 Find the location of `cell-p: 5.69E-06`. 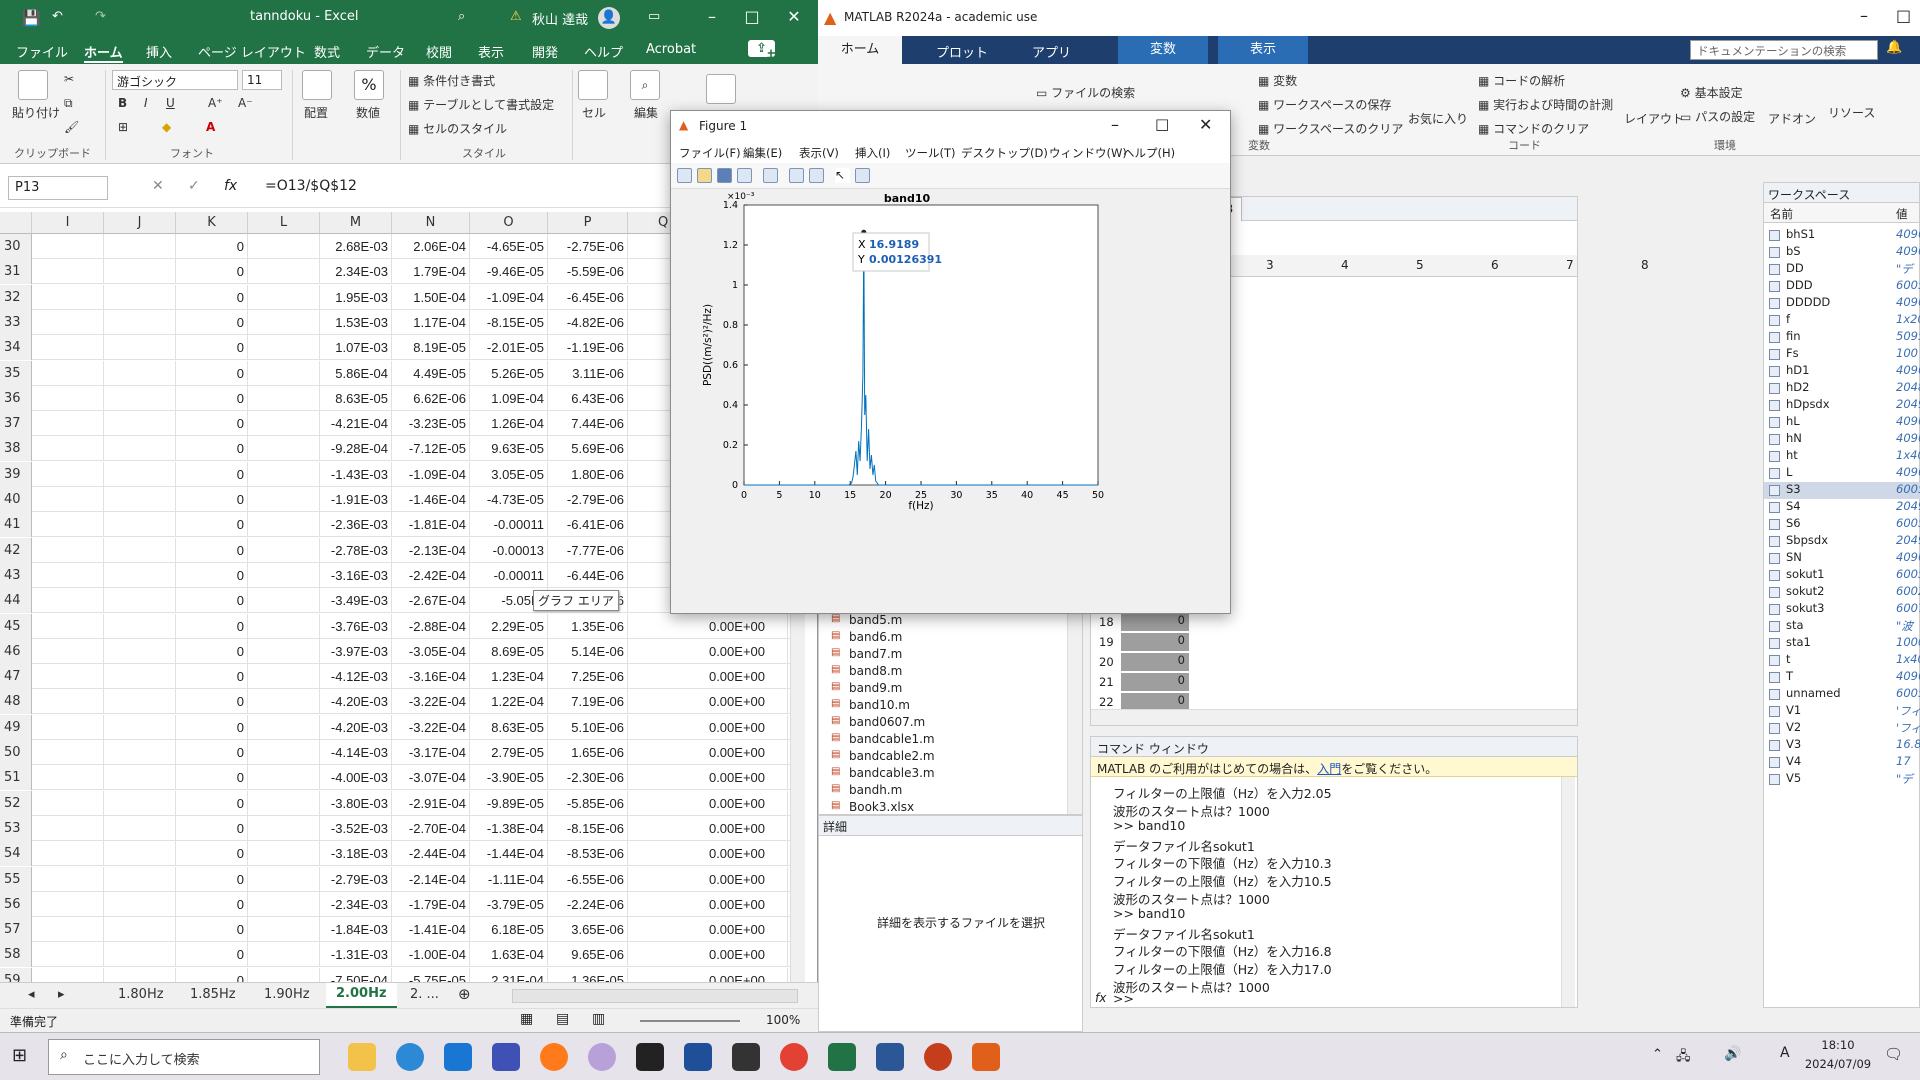

cell-p: 5.69E-06 is located at coordinates (588, 449).